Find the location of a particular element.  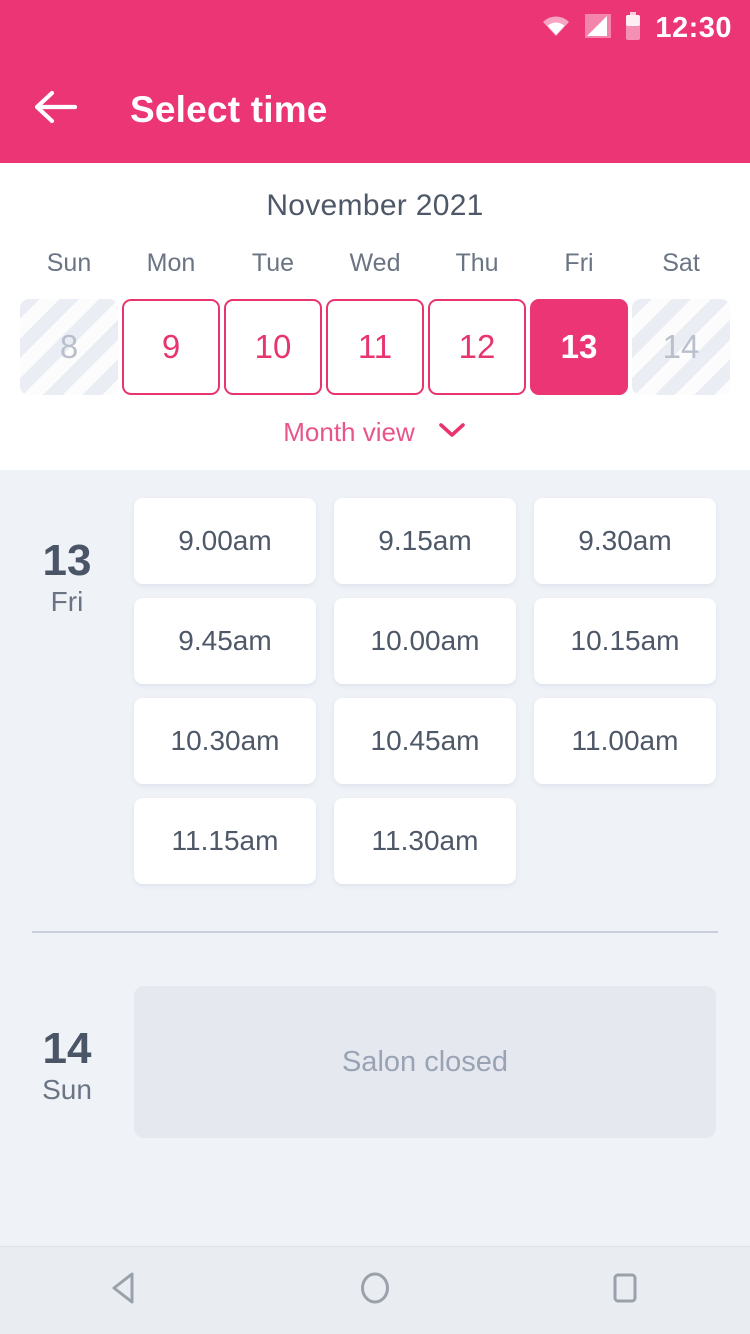

calendar-day-10: 10 is located at coordinates (273, 347).